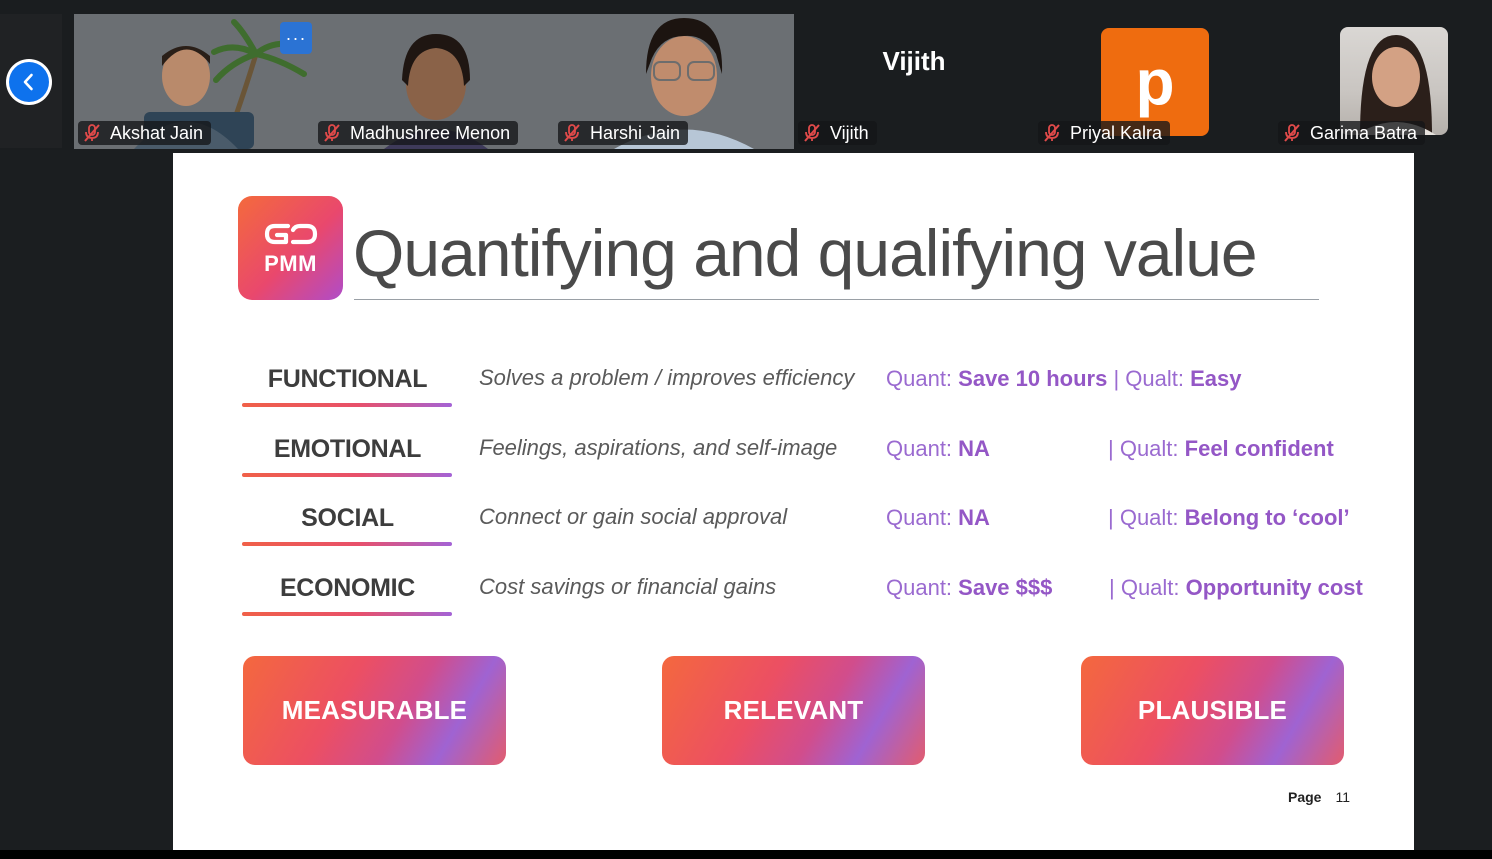 Image resolution: width=1492 pixels, height=859 pixels. What do you see at coordinates (793, 710) in the screenshot?
I see `pill-relevant: RELEVANT` at bounding box center [793, 710].